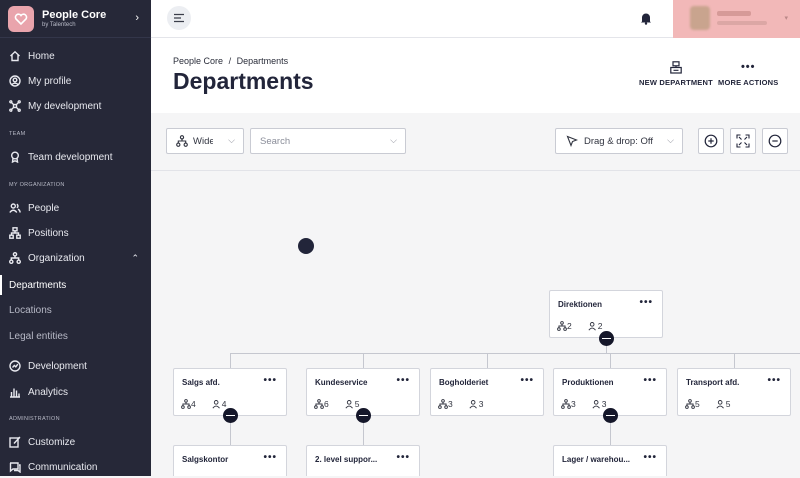 Image resolution: width=800 pixels, height=478 pixels. What do you see at coordinates (588, 382) in the screenshot?
I see `department-name: Produktionen` at bounding box center [588, 382].